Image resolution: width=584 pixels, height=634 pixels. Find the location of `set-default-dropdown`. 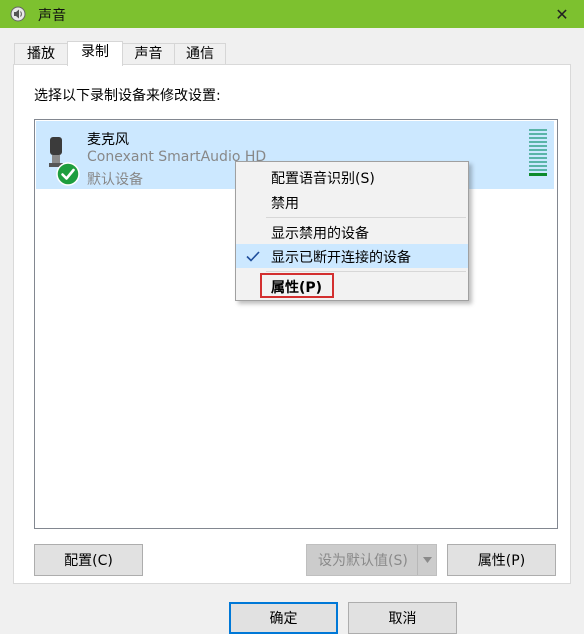

set-default-dropdown is located at coordinates (426, 560).